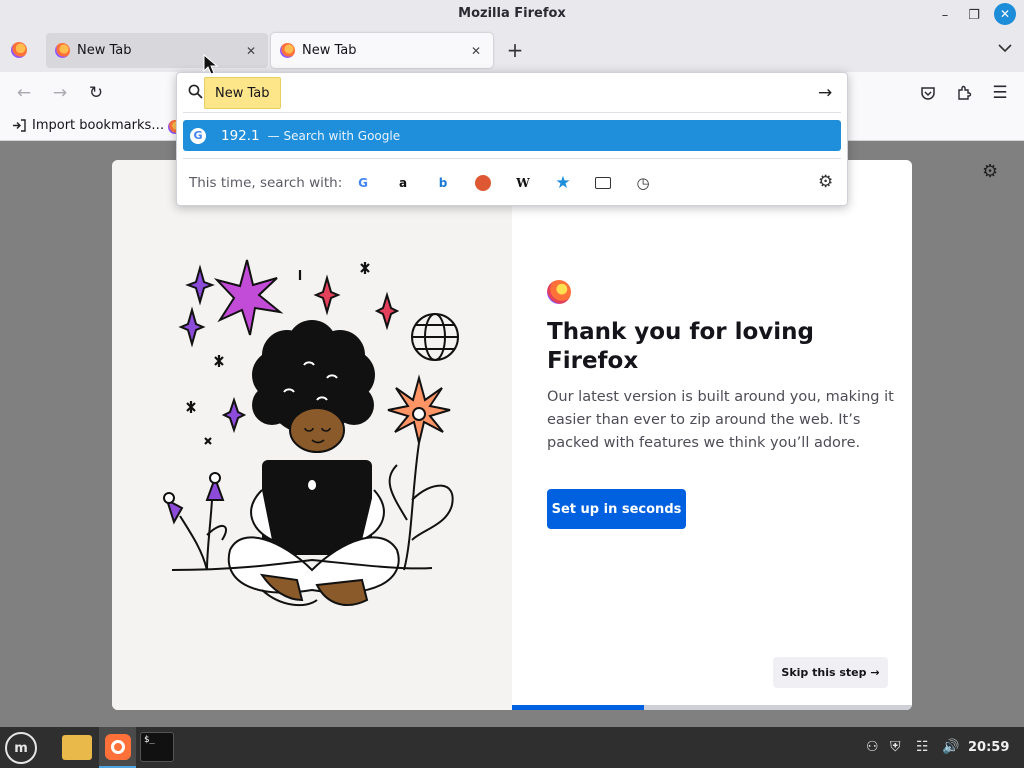  Describe the element at coordinates (1000, 93) in the screenshot. I see `menu-icon: ☰` at that location.